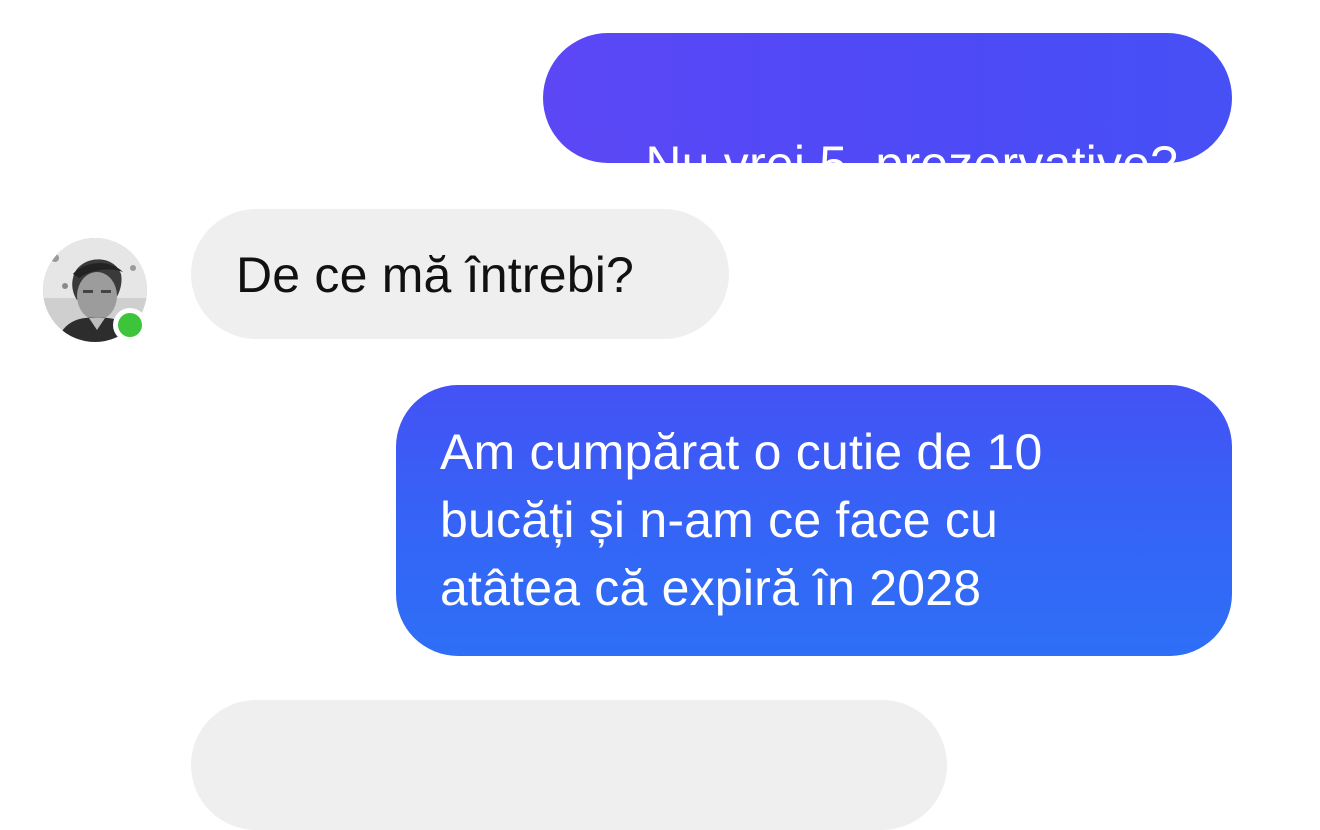  I want to click on message-text-line: bucăți și n-am ce face cu, so click(719, 520).